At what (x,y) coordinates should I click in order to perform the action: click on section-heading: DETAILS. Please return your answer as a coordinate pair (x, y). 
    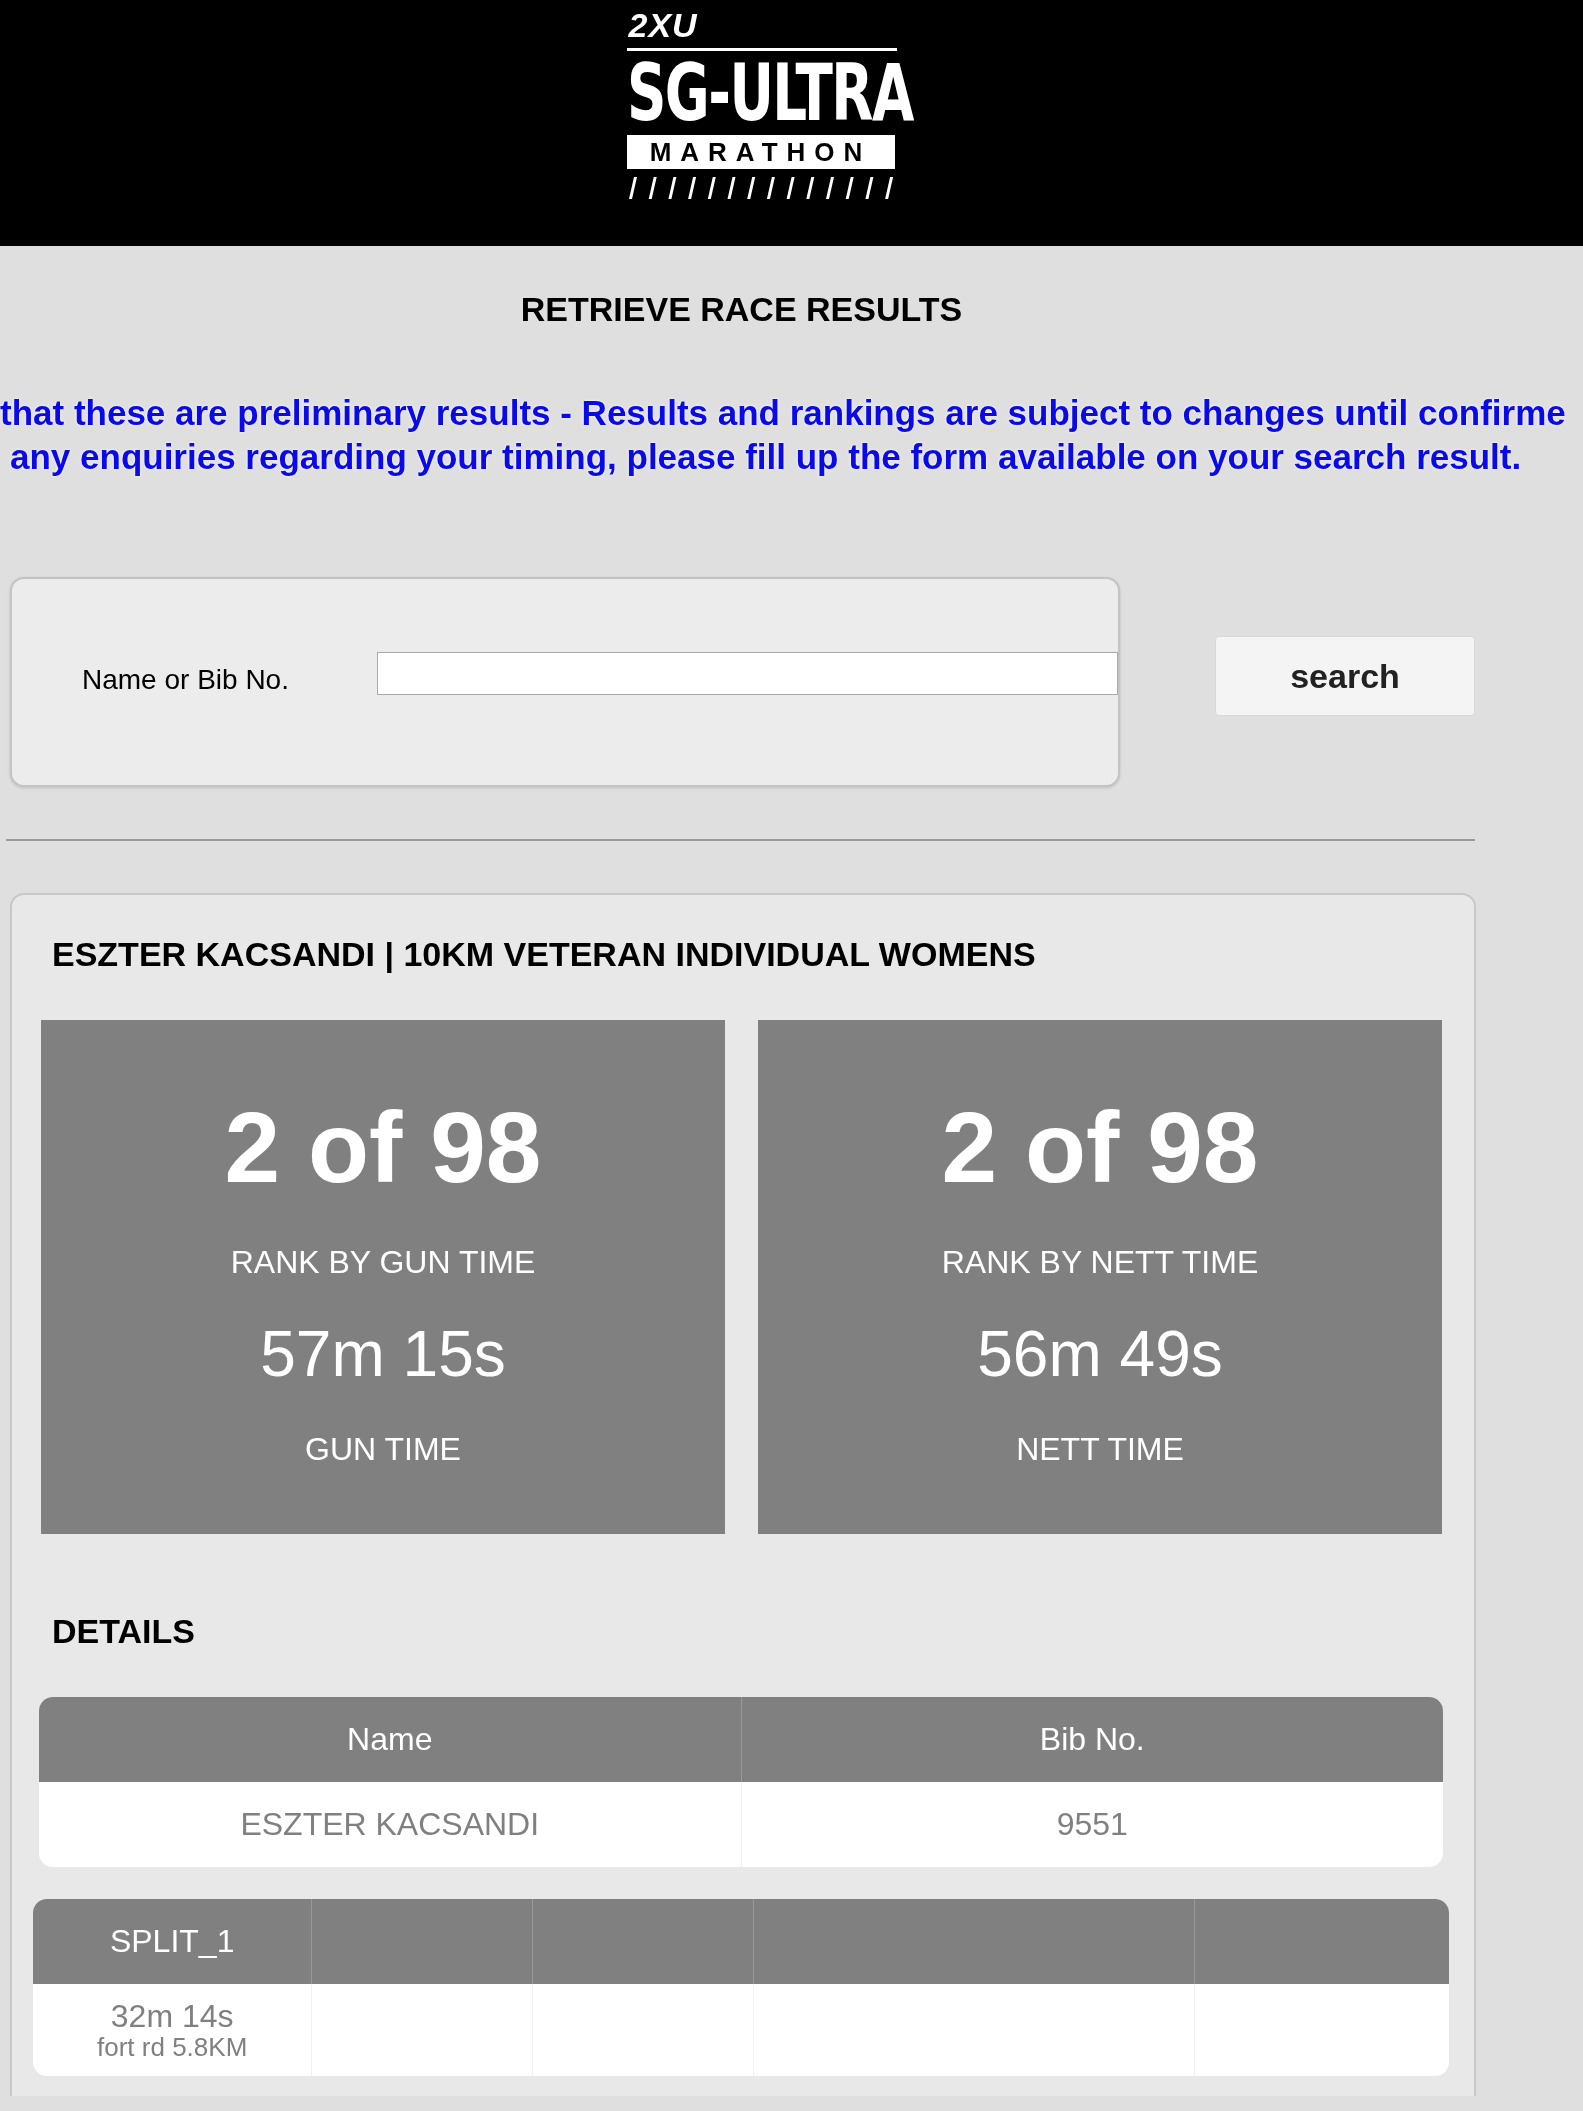
    Looking at the image, I should click on (123, 1631).